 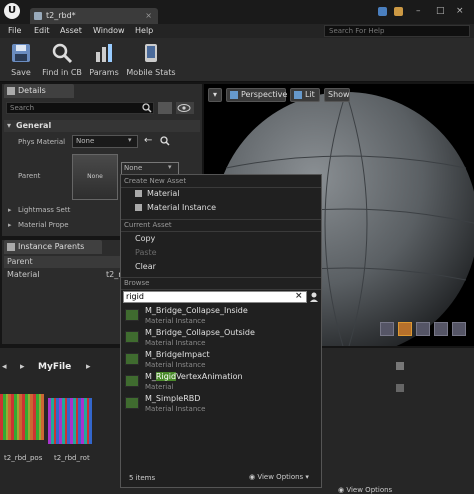 What do you see at coordinates (220, 405) in the screenshot?
I see `list-item: M_SimpleRBD Material Instance` at bounding box center [220, 405].